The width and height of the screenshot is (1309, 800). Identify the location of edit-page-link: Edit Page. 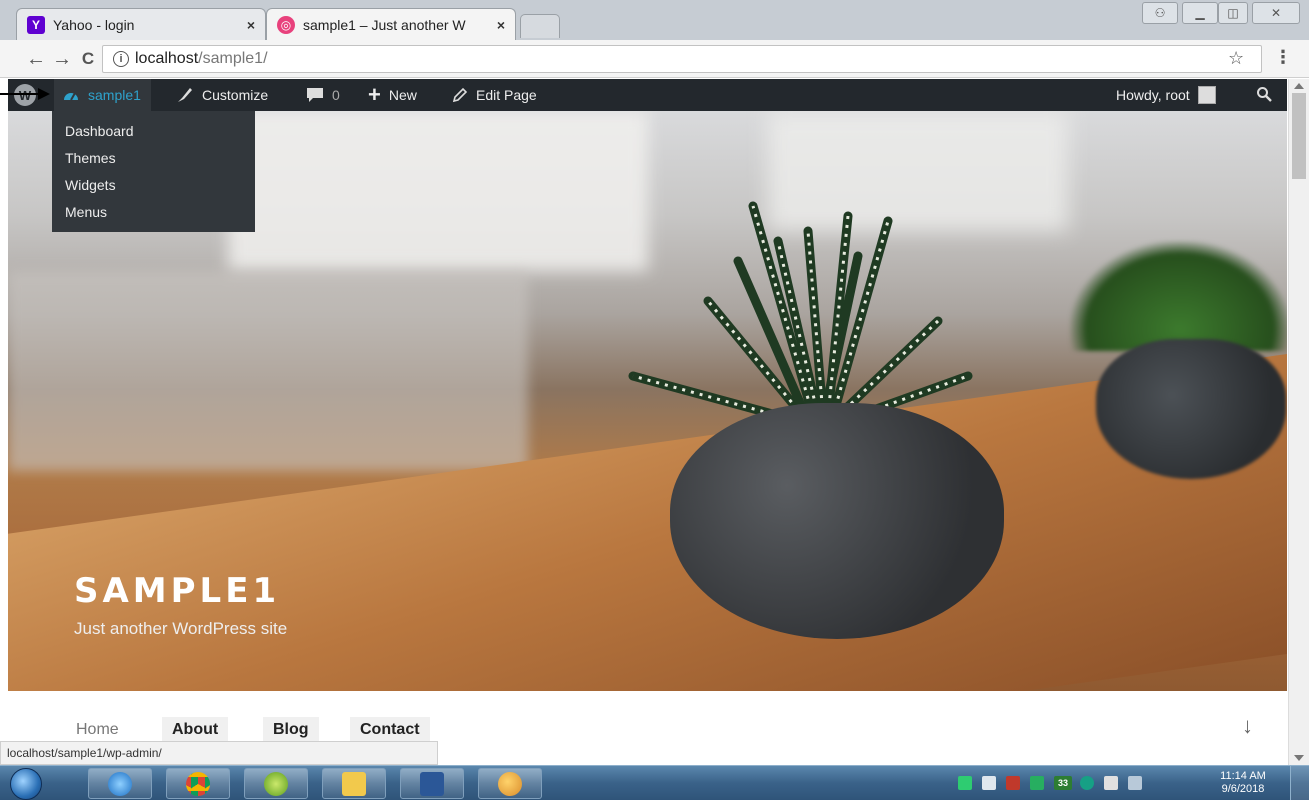
(494, 95).